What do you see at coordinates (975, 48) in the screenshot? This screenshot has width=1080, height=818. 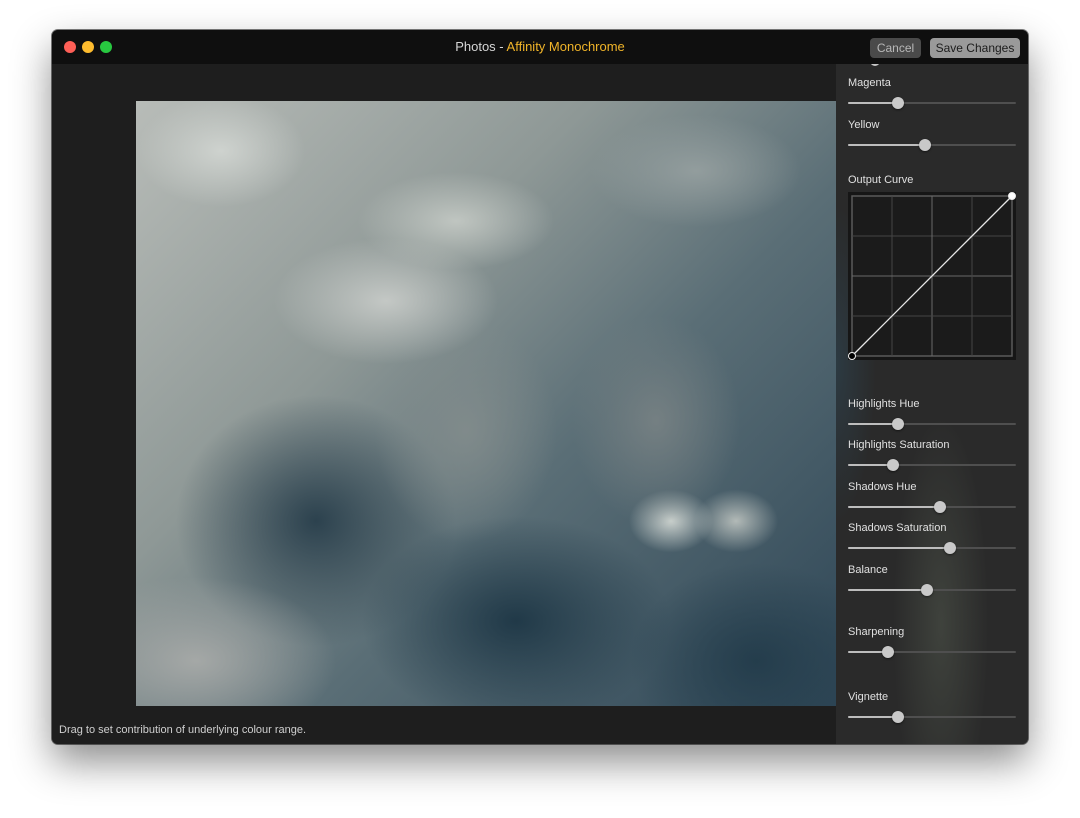 I see `save-changes-button: Save Changes` at bounding box center [975, 48].